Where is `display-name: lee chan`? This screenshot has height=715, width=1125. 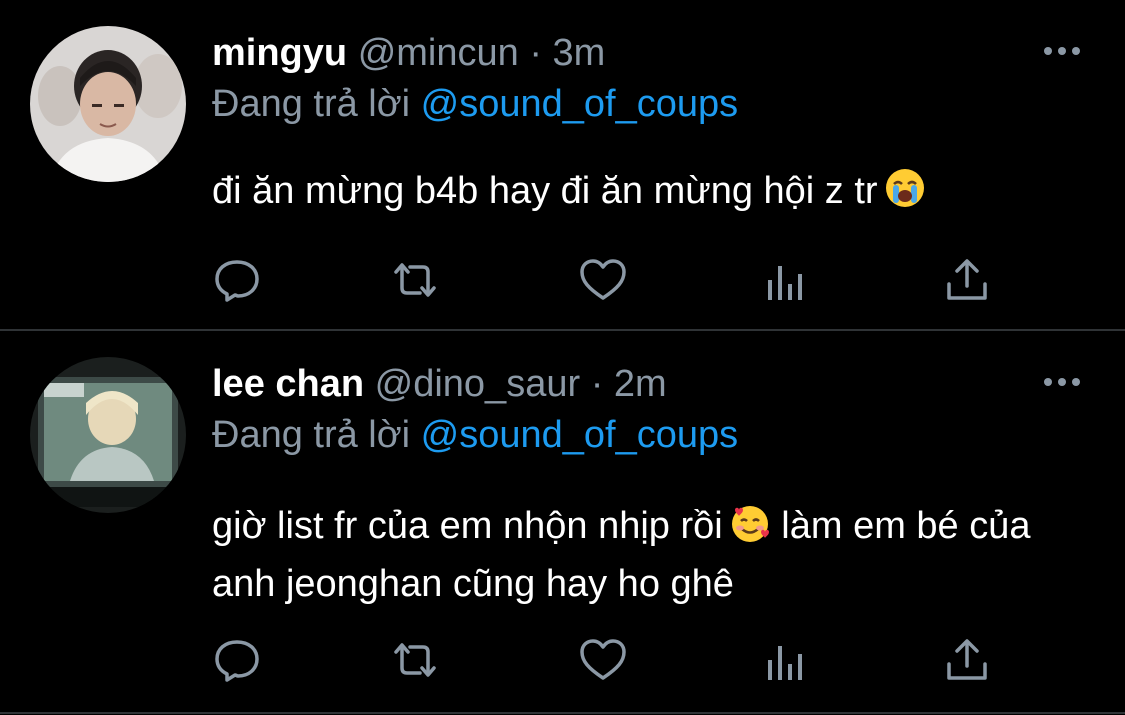 display-name: lee chan is located at coordinates (288, 384).